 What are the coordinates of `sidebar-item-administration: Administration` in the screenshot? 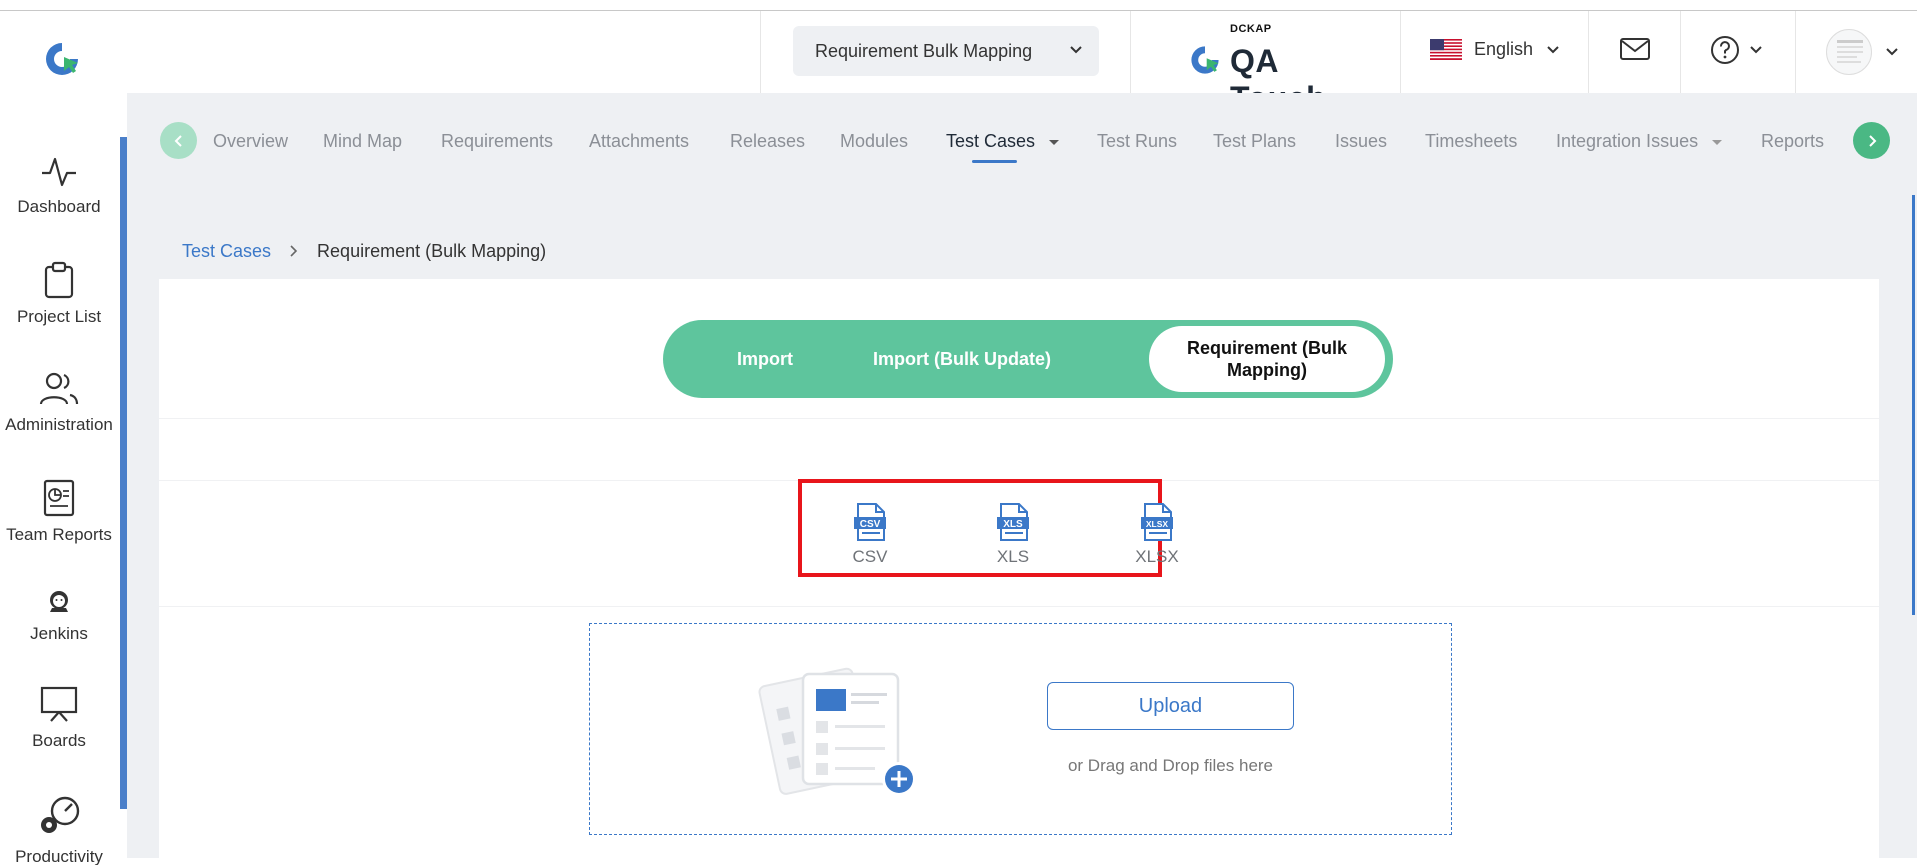 It's located at (59, 403).